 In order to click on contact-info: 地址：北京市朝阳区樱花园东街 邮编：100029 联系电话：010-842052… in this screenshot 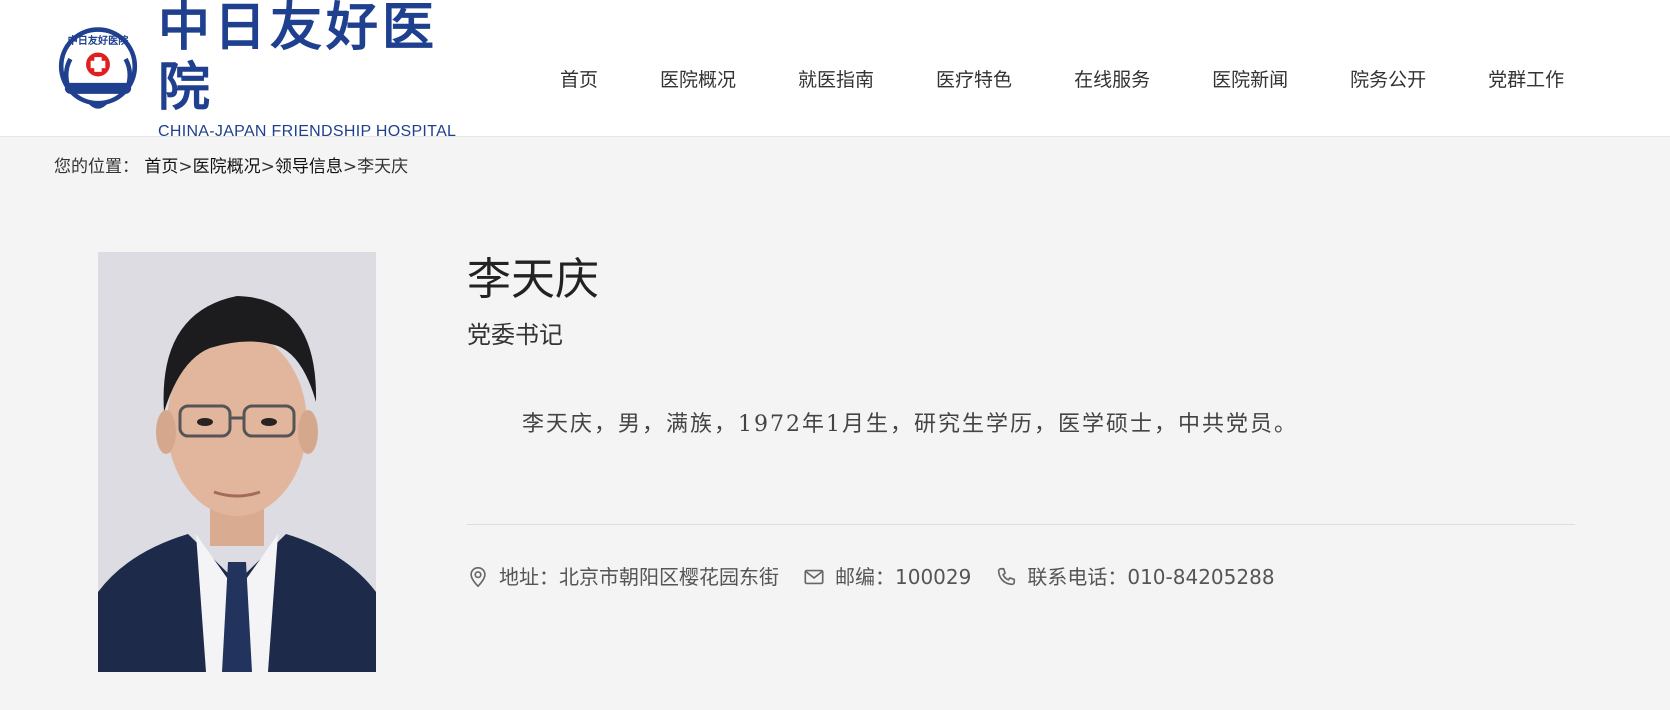, I will do `click(871, 577)`.